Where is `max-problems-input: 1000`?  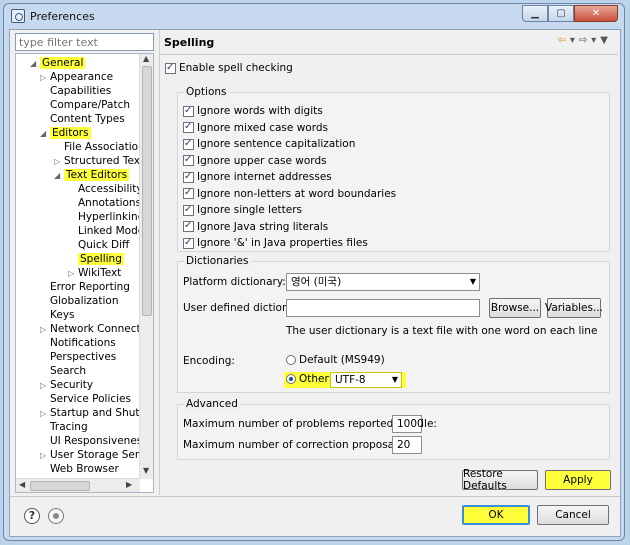 max-problems-input: 1000 is located at coordinates (408, 424).